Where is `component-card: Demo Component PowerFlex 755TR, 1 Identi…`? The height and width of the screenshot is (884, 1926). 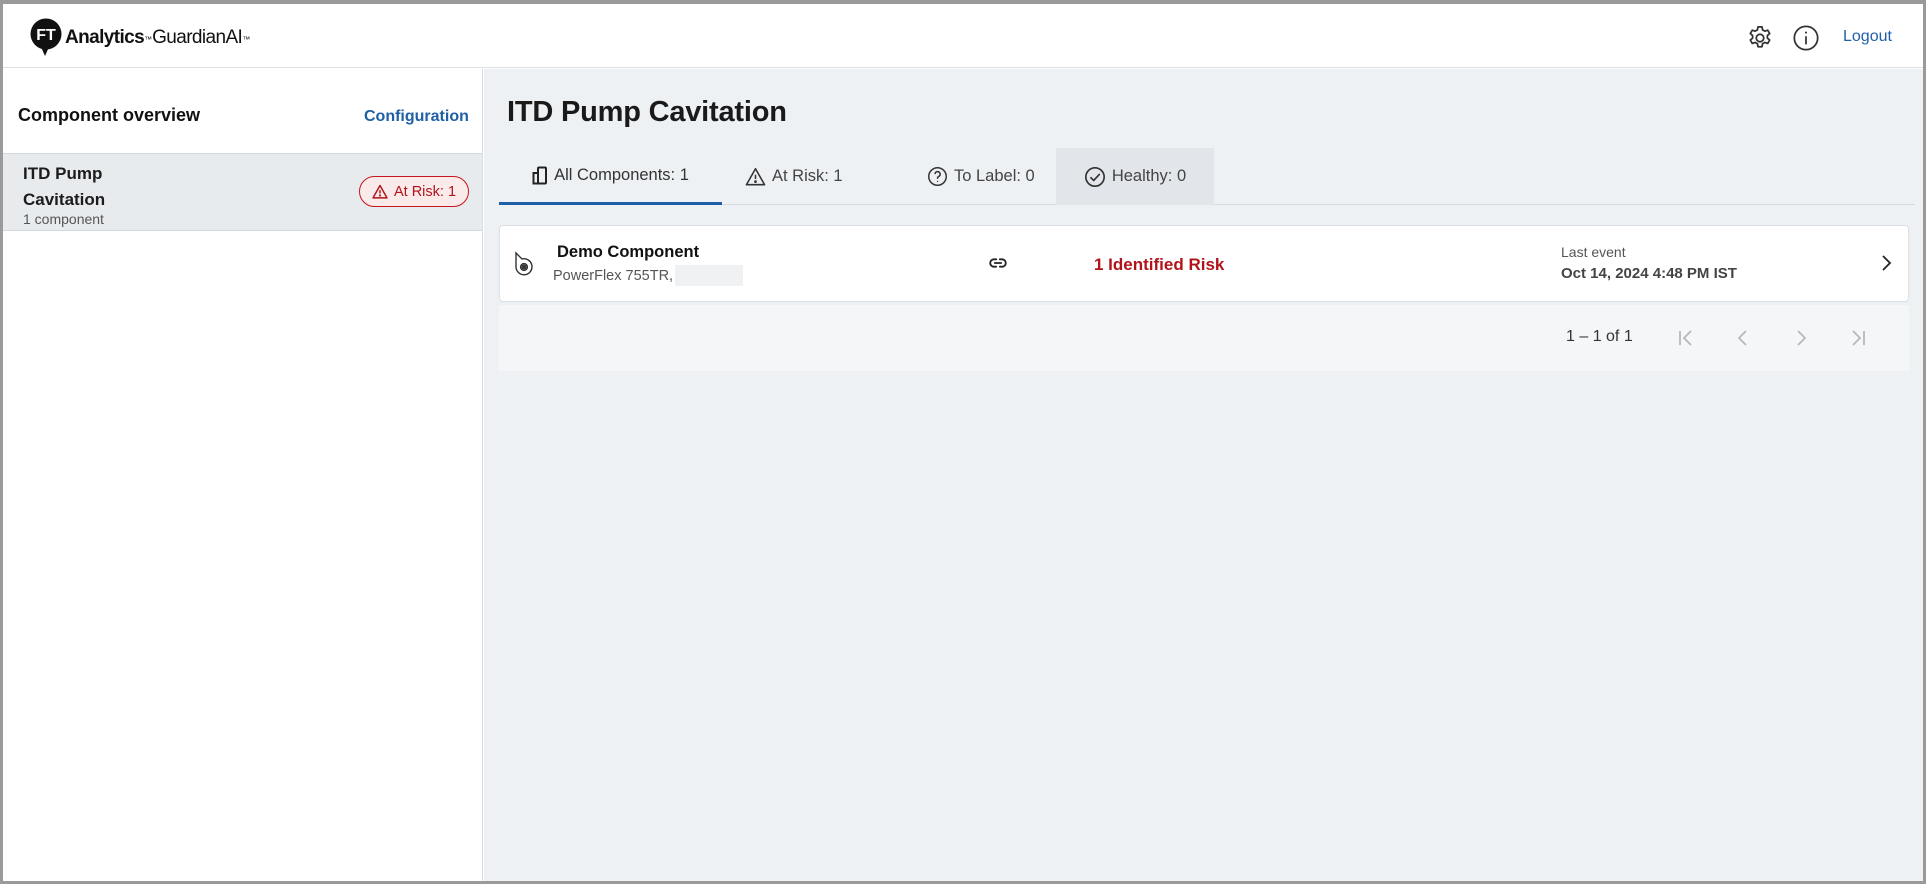
component-card: Demo Component PowerFlex 755TR, 1 Identi… is located at coordinates (1204, 263).